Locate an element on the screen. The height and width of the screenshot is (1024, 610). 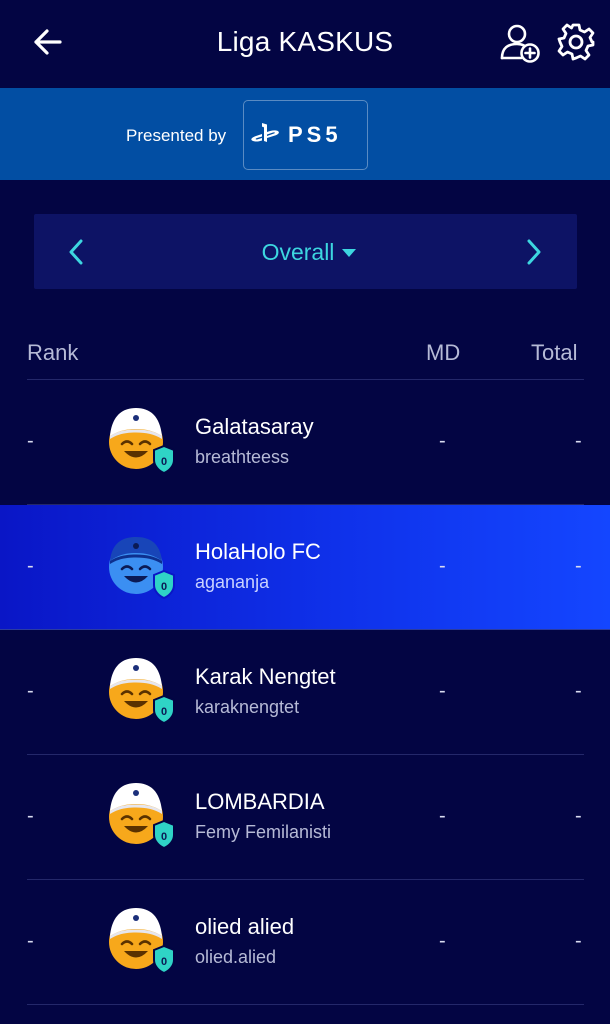
sponsor-label: Presented by is located at coordinates (176, 135).